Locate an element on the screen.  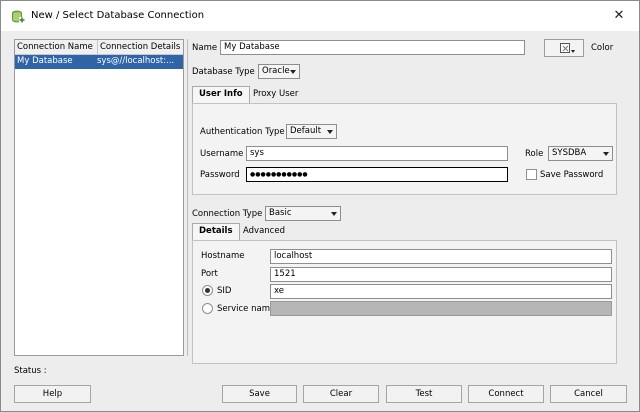
help-button-label: Help is located at coordinates (52, 394).